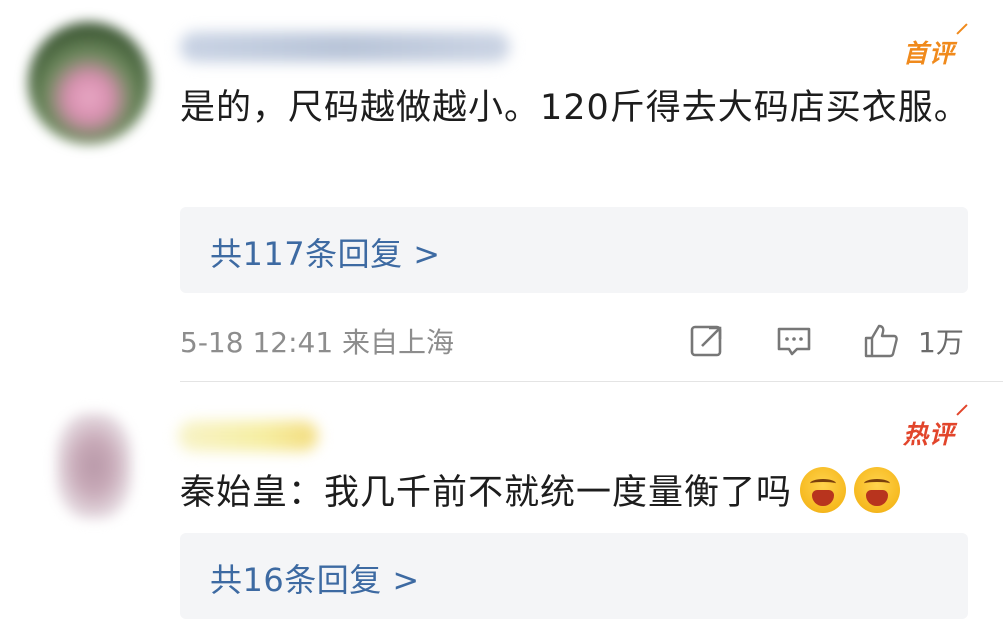  I want to click on view-replies-link: 共16条回复 >, so click(315, 578).